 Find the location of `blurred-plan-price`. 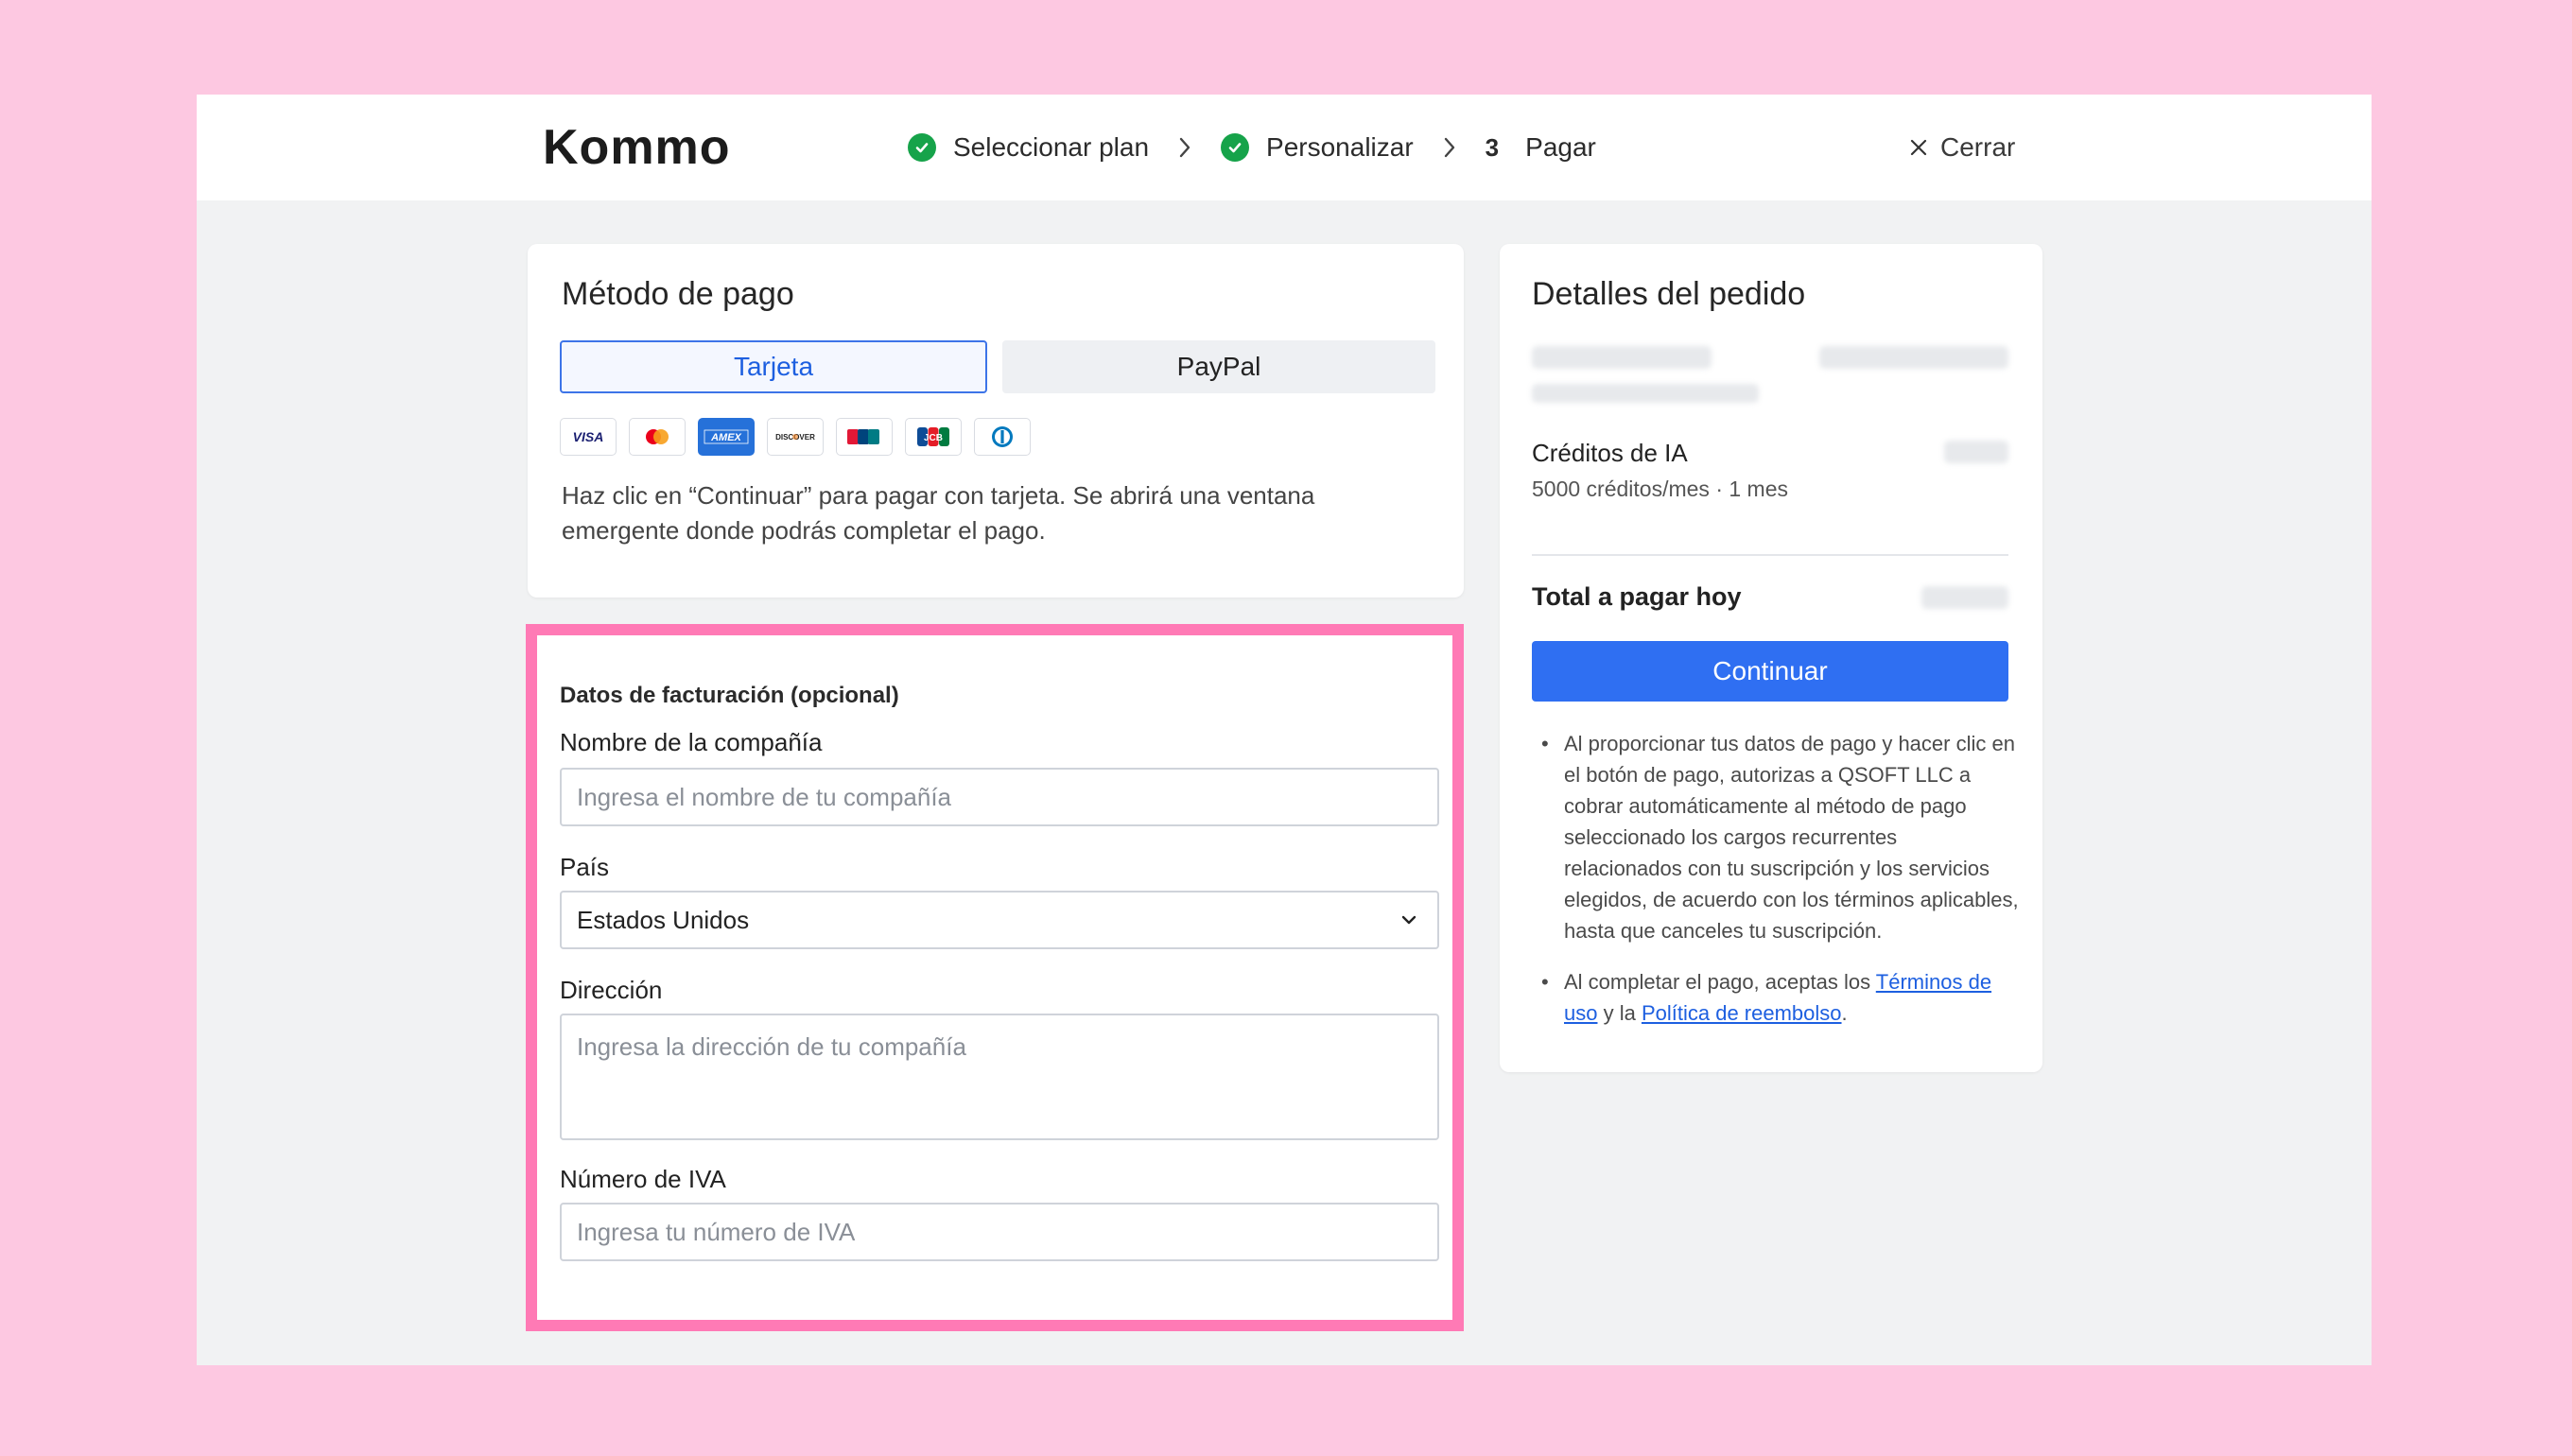

blurred-plan-price is located at coordinates (1913, 357).